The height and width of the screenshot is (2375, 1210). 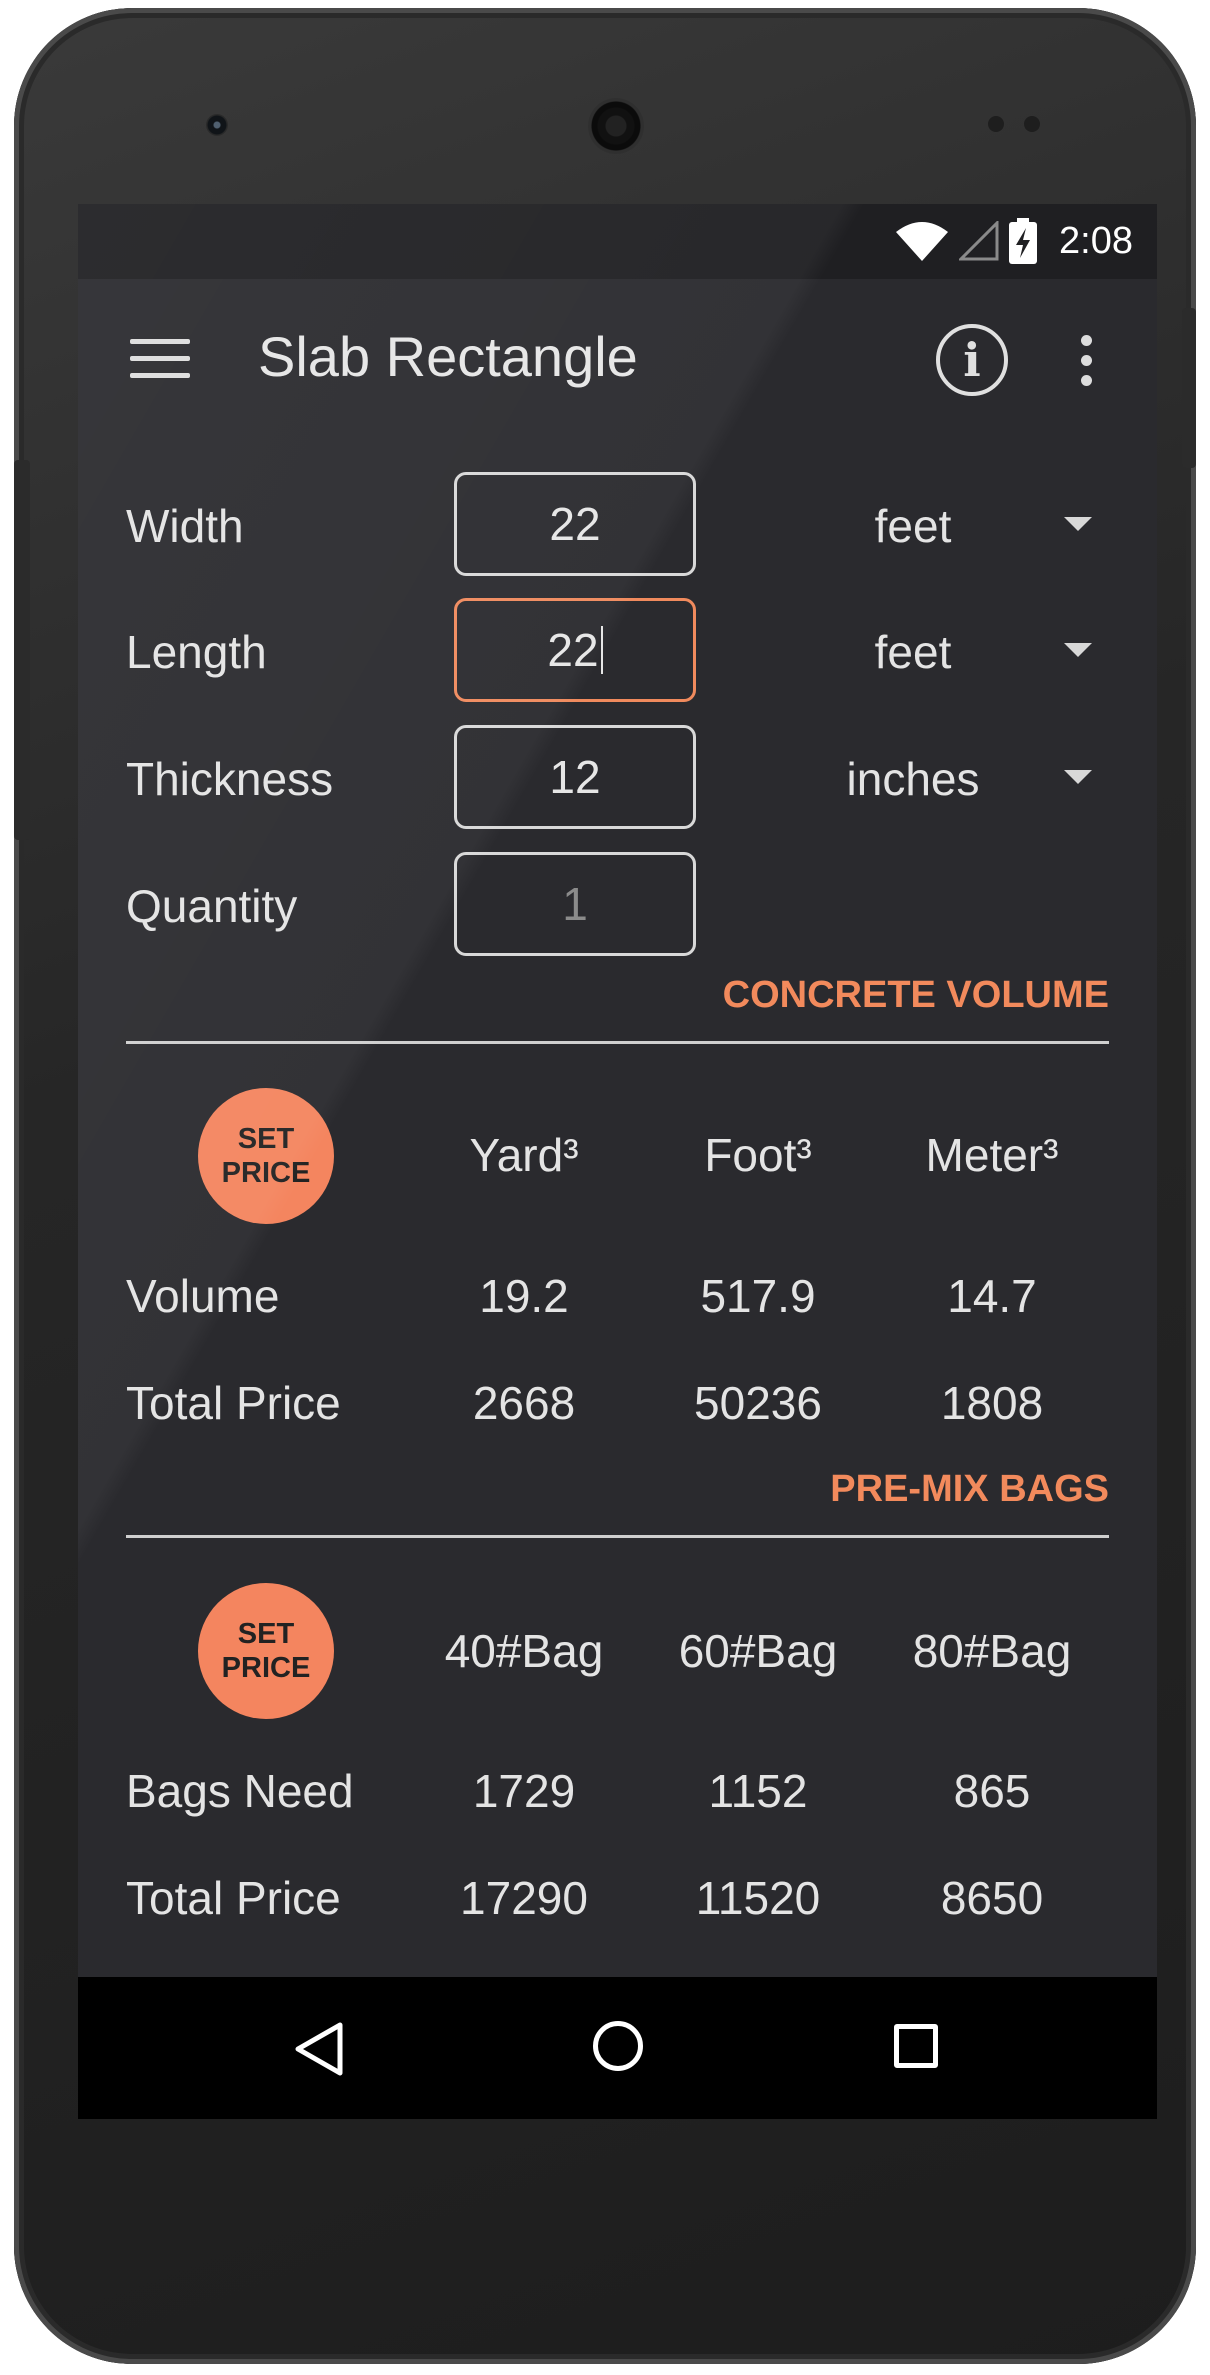 What do you see at coordinates (1023, 241) in the screenshot?
I see `battery-charging-icon` at bounding box center [1023, 241].